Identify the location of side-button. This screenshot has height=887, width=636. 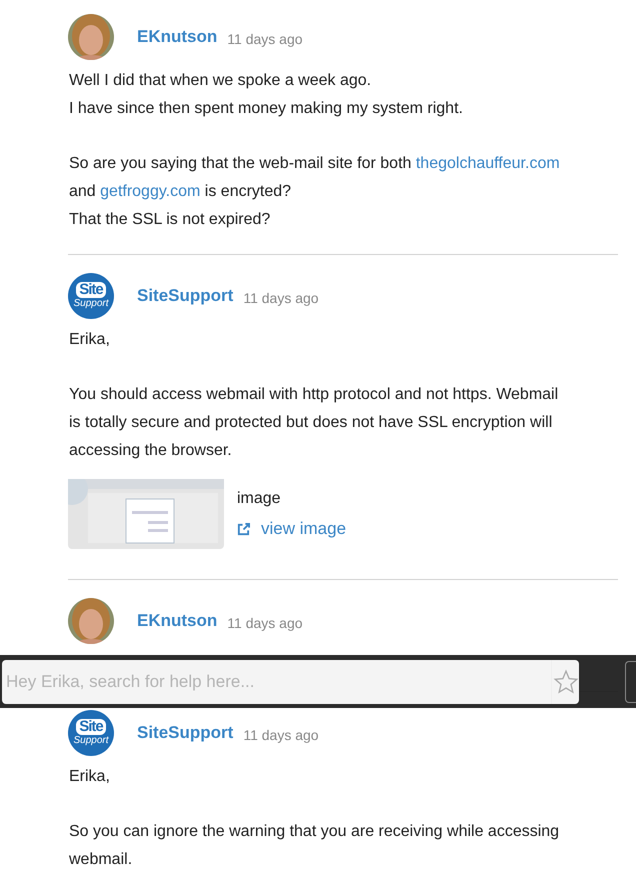
(630, 681).